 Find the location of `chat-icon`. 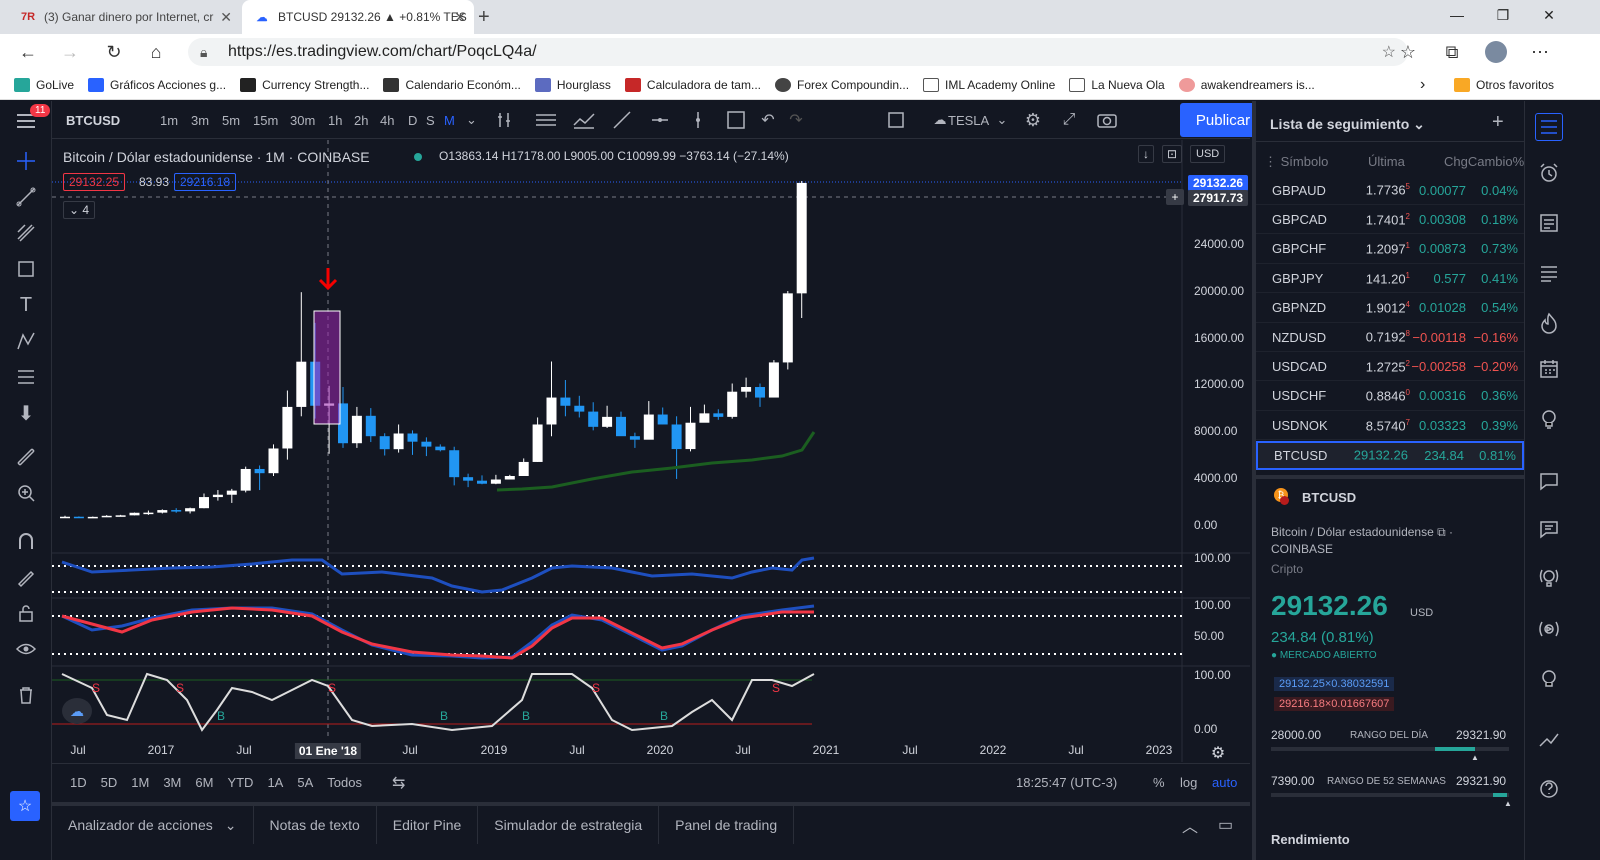

chat-icon is located at coordinates (1549, 481).